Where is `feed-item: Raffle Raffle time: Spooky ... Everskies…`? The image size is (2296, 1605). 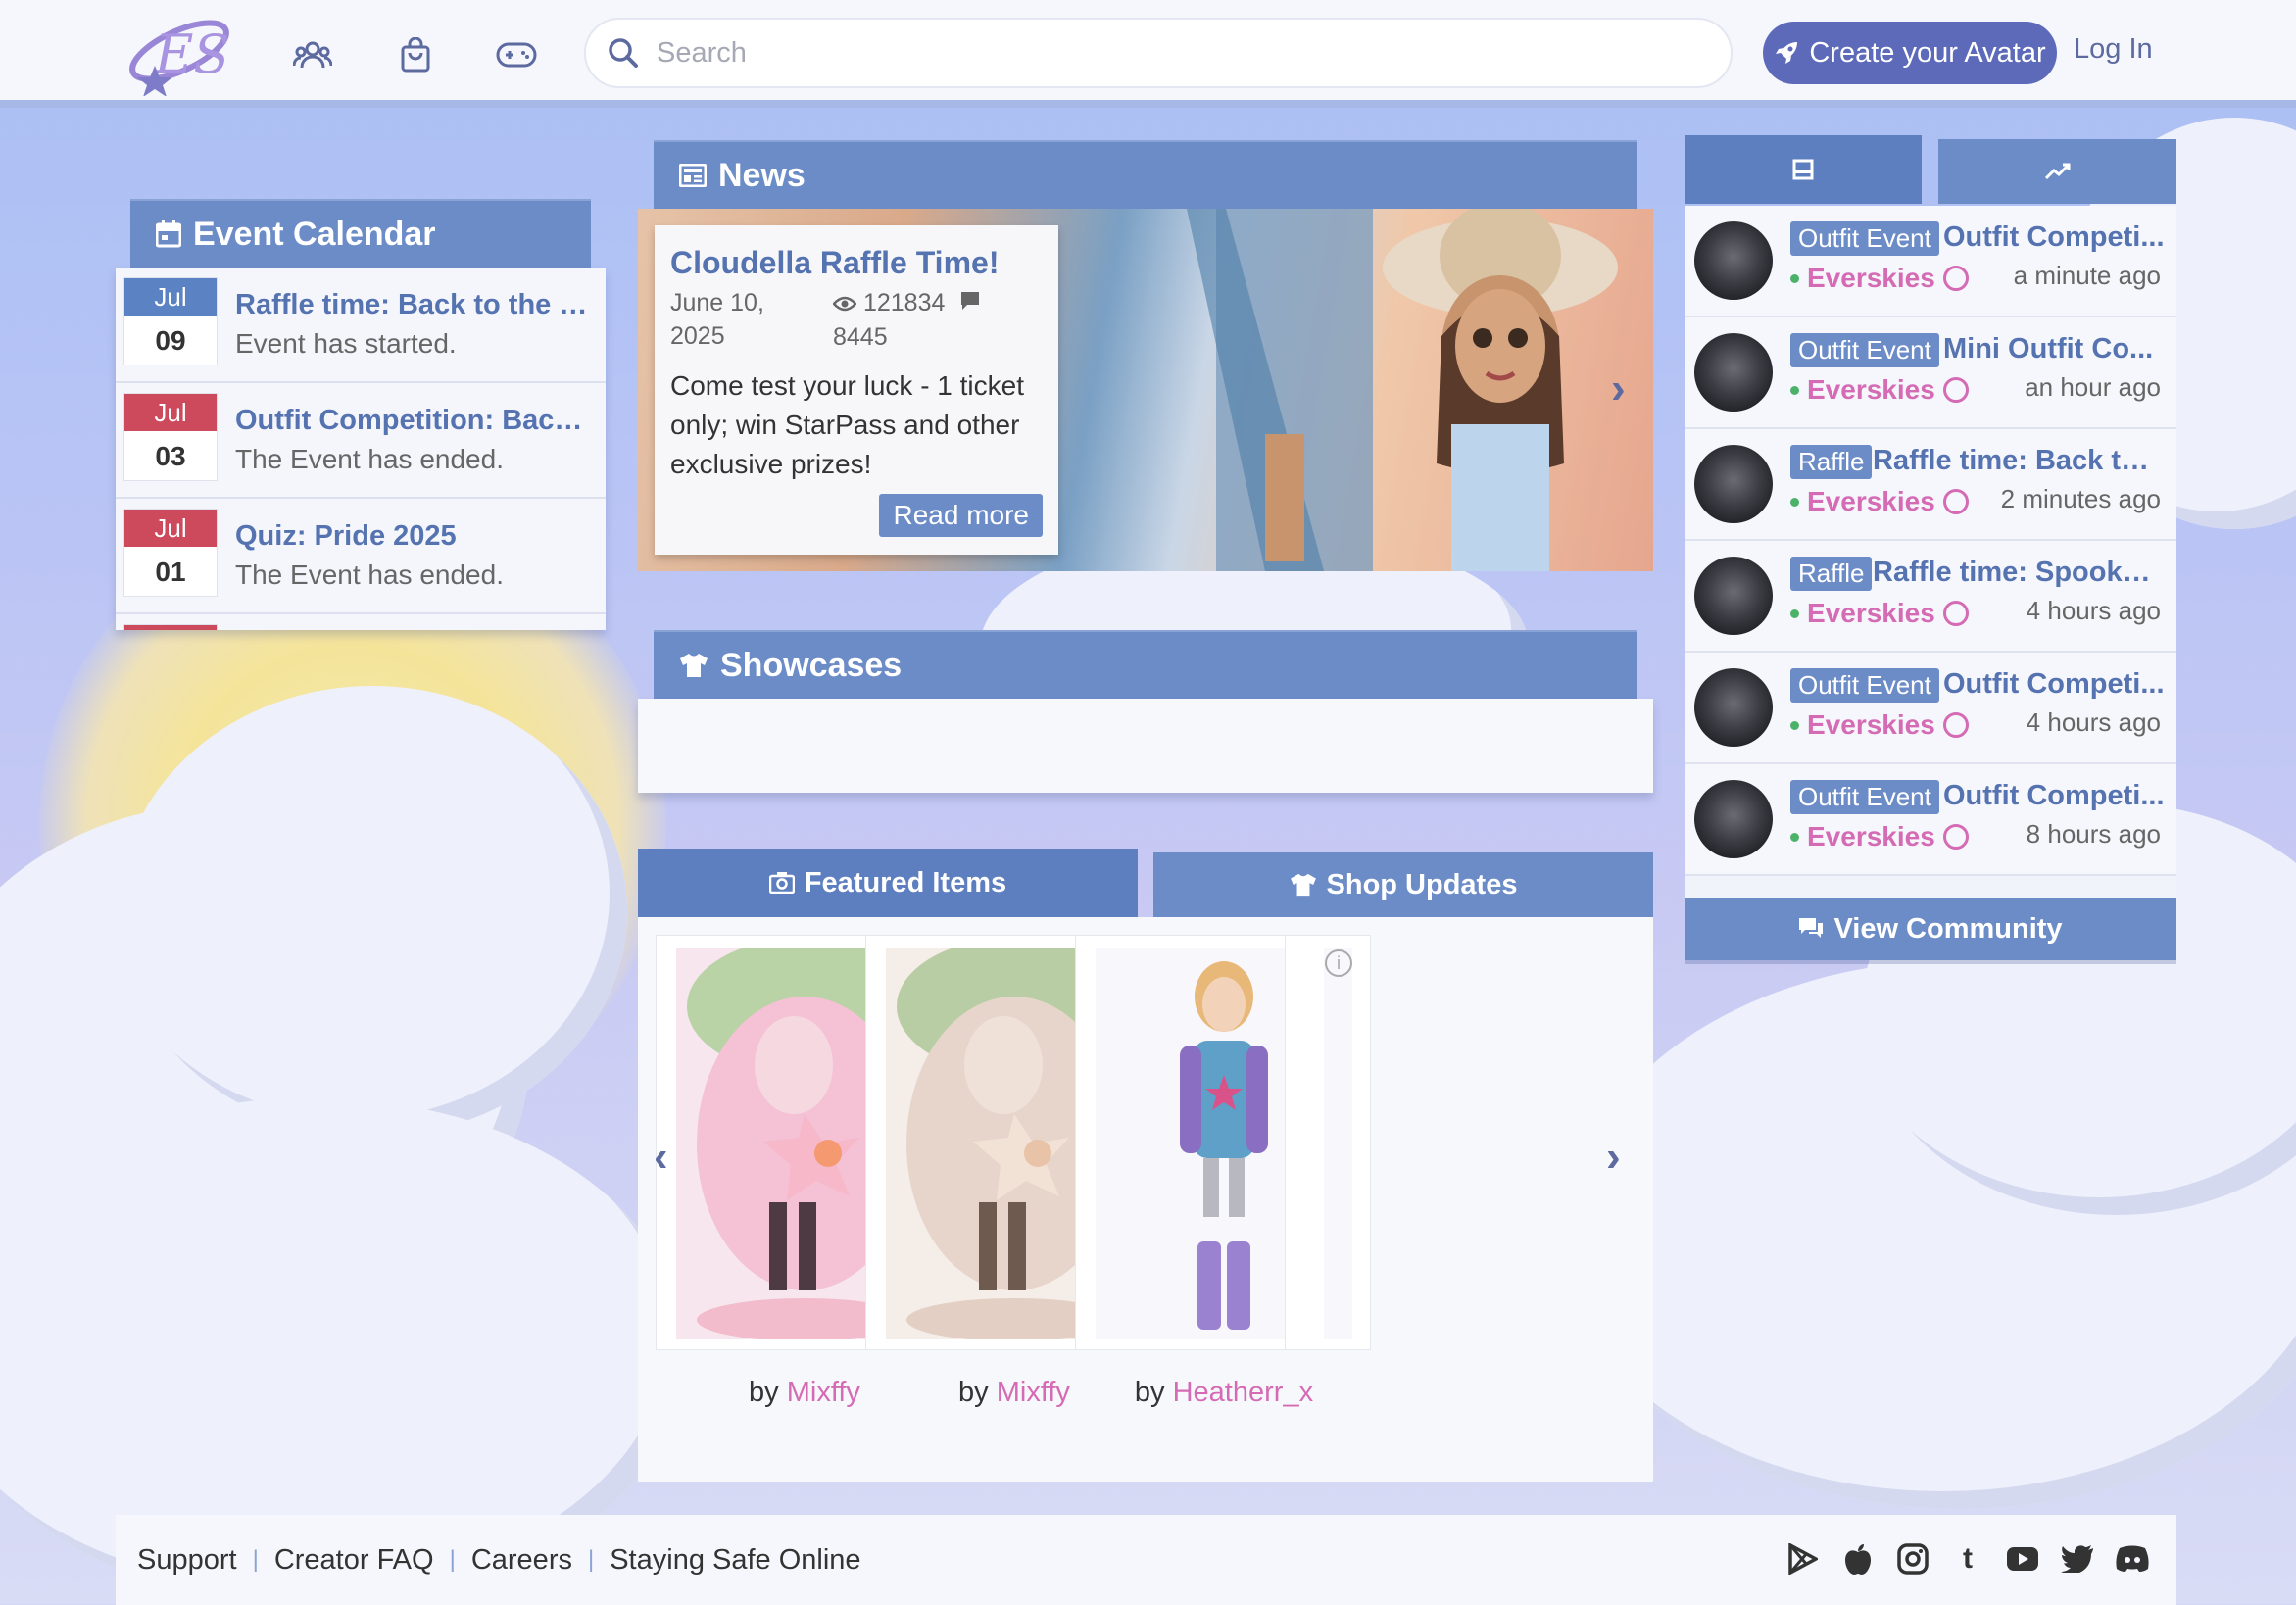 feed-item: Raffle Raffle time: Spooky ... Everskies… is located at coordinates (1930, 597).